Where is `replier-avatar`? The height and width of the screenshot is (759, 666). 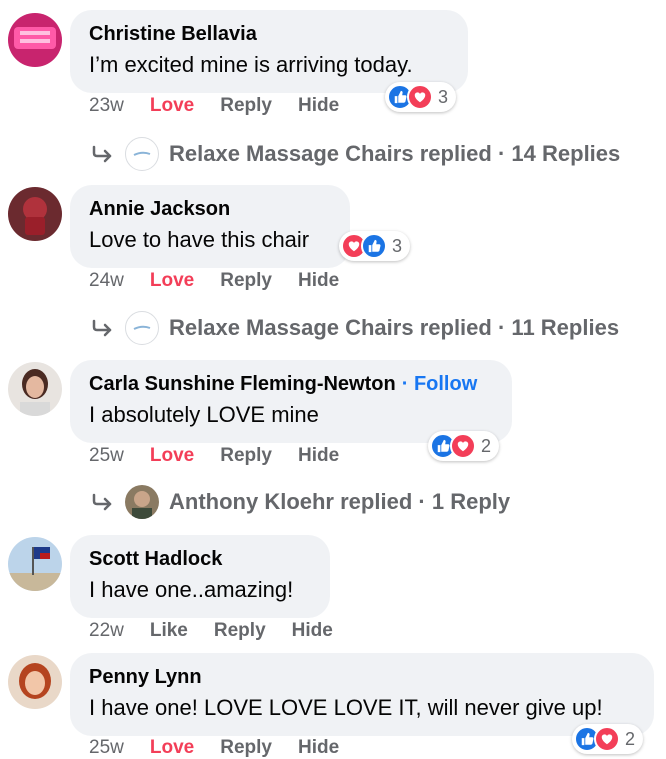
replier-avatar is located at coordinates (142, 502).